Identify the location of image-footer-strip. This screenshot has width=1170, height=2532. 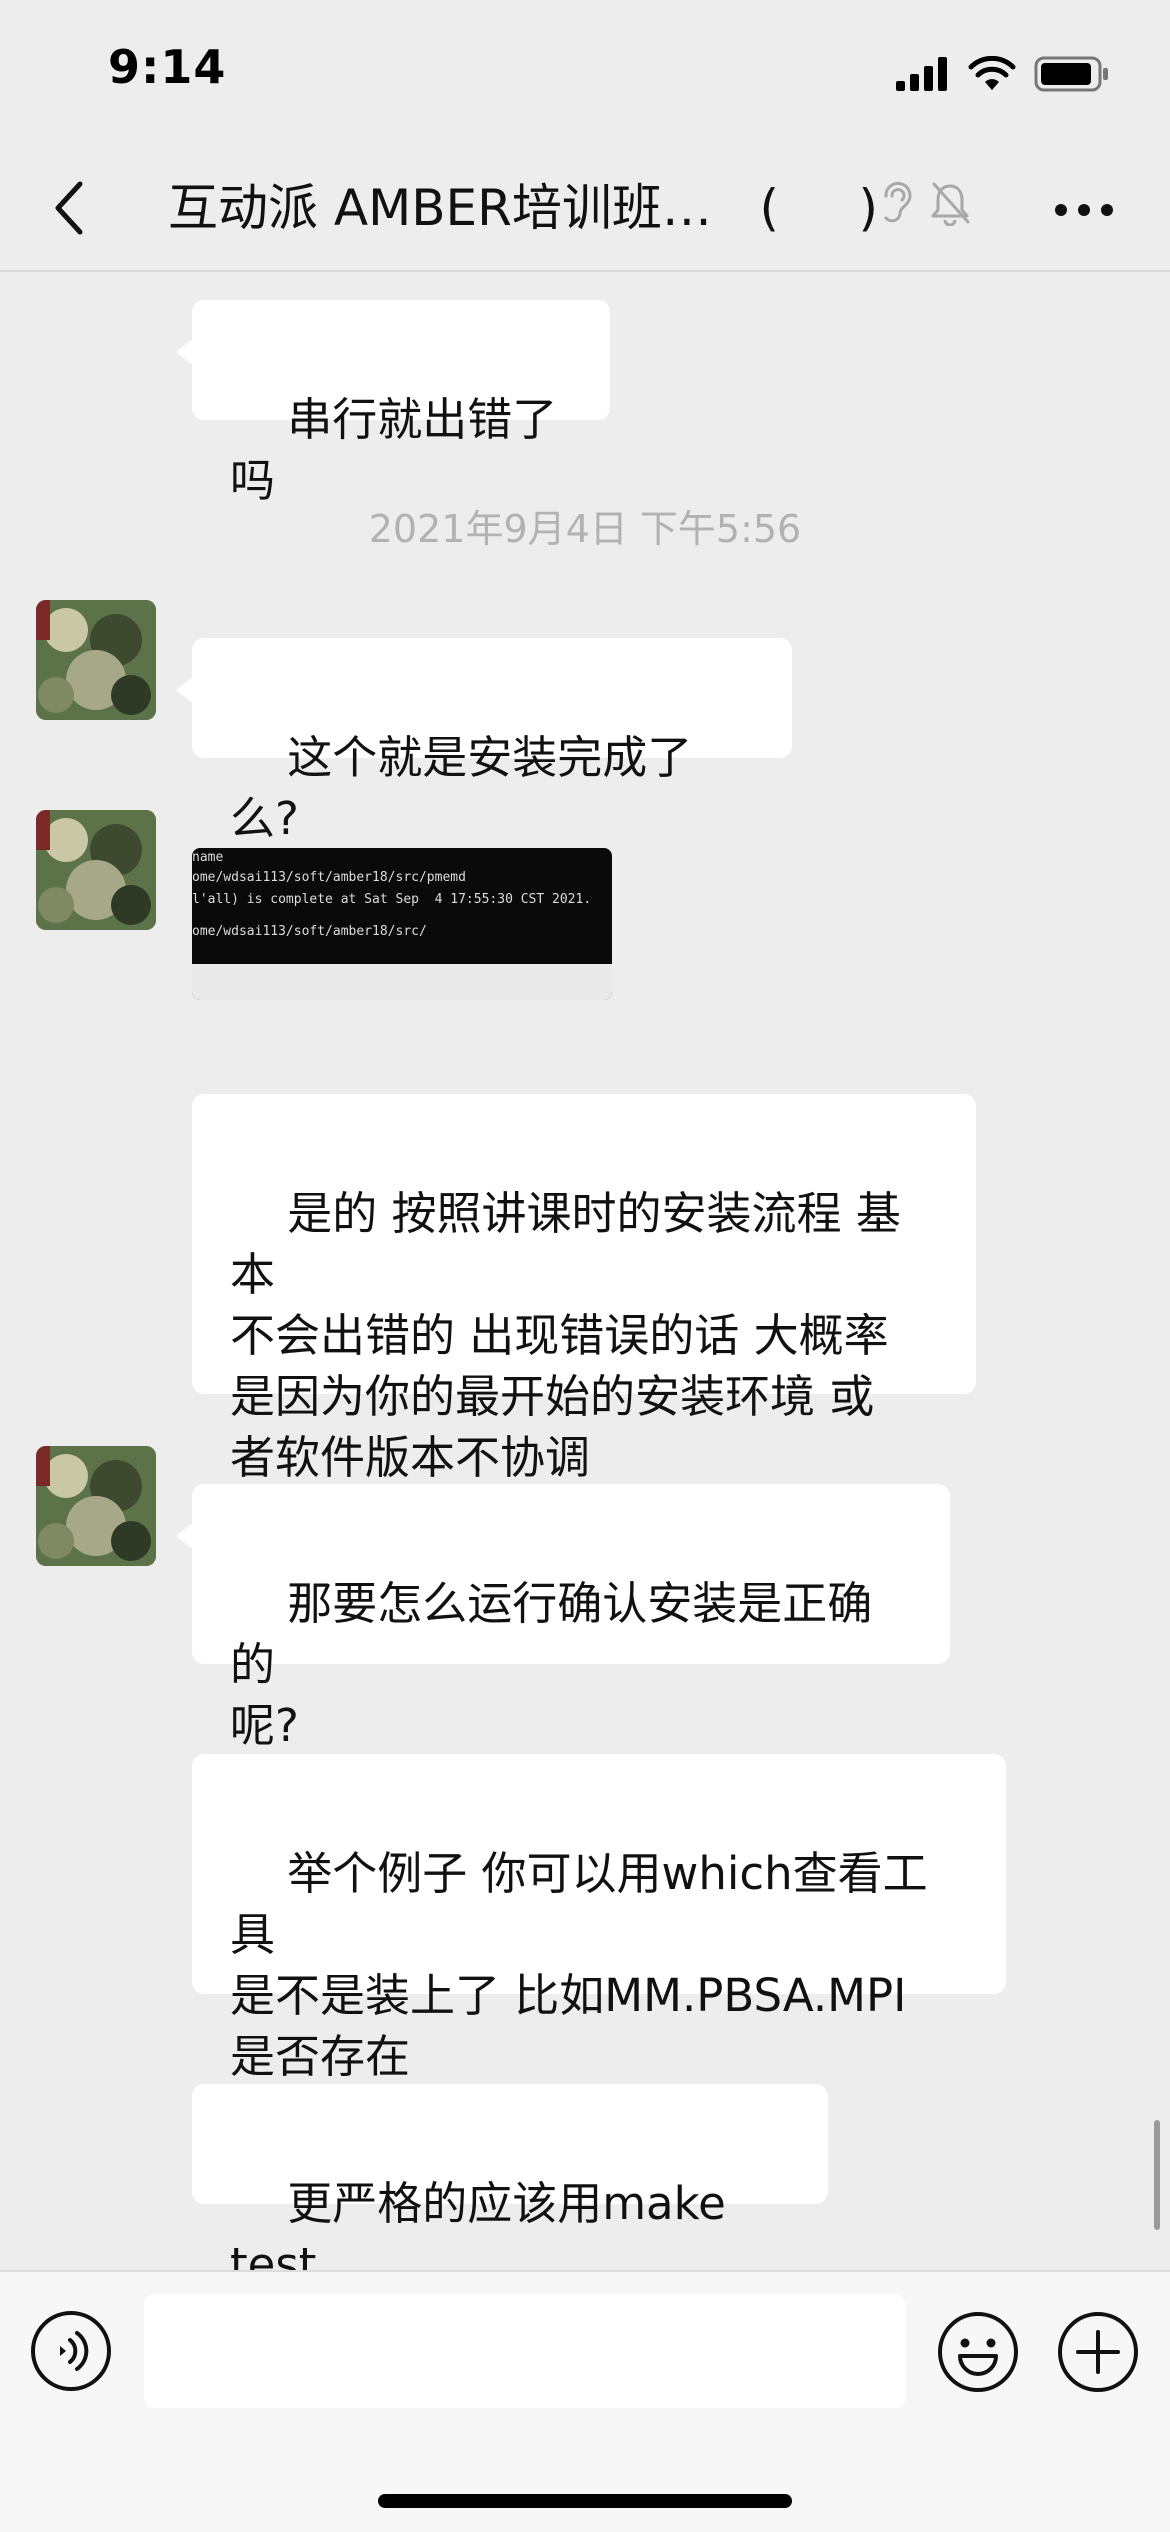
(402, 982).